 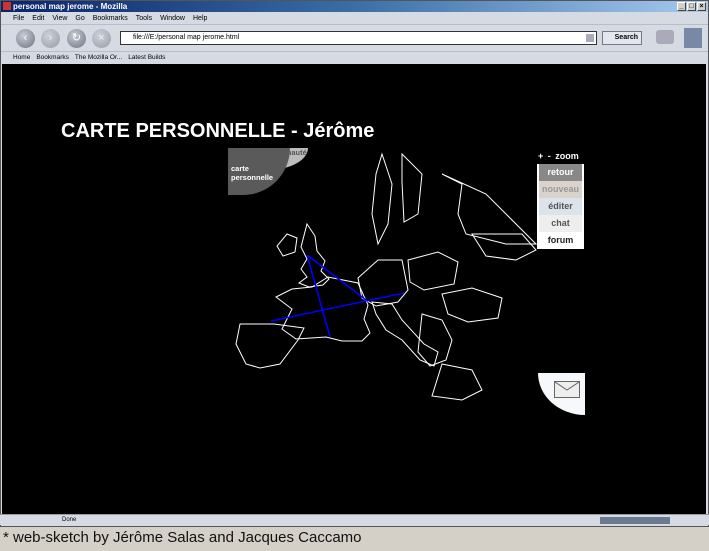 I want to click on ireland-outline, so click(x=287, y=245).